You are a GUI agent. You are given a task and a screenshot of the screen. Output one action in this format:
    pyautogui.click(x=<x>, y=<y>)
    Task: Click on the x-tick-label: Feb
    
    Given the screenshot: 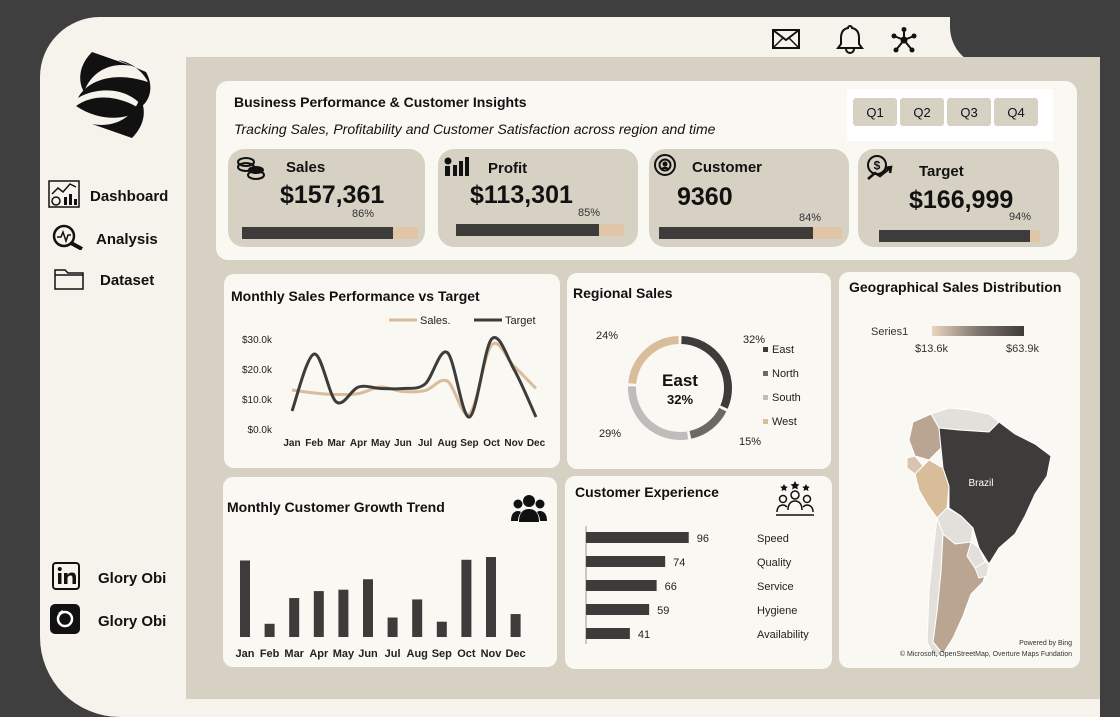 What is the action you would take?
    pyautogui.click(x=314, y=443)
    